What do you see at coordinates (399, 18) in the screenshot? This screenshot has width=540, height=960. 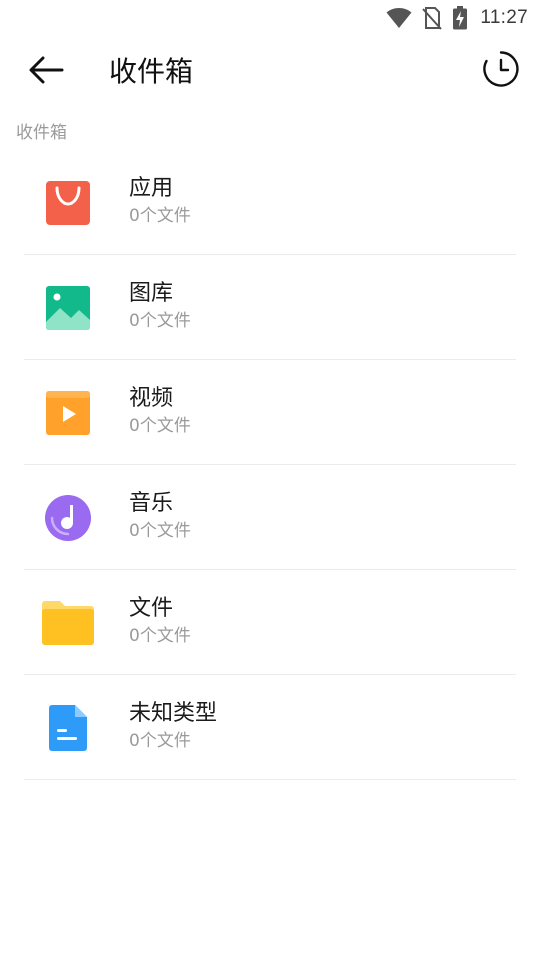 I see `wifi-icon` at bounding box center [399, 18].